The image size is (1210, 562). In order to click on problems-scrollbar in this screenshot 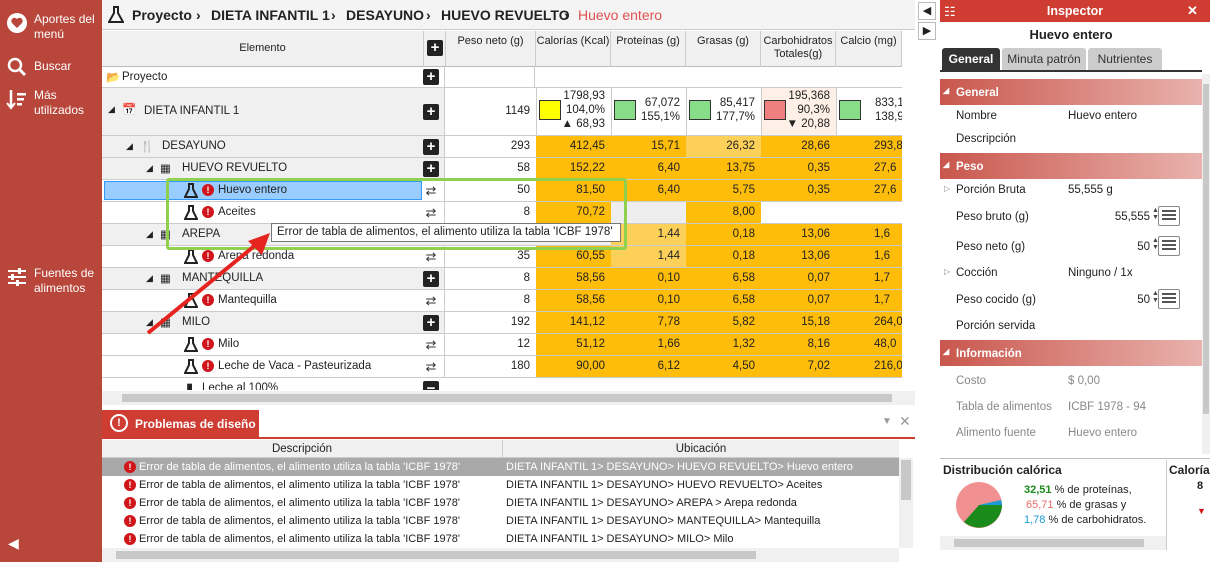, I will do `click(906, 503)`.